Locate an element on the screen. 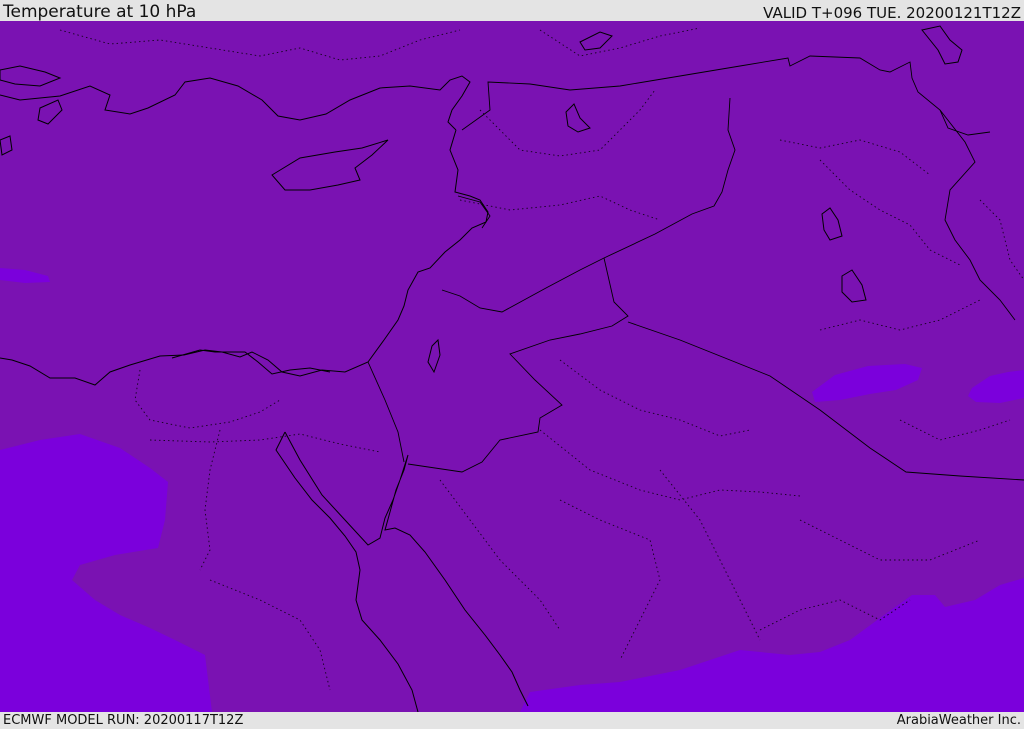  valid-time: VALID T+096 TUE. 20200121T12Z is located at coordinates (892, 13).